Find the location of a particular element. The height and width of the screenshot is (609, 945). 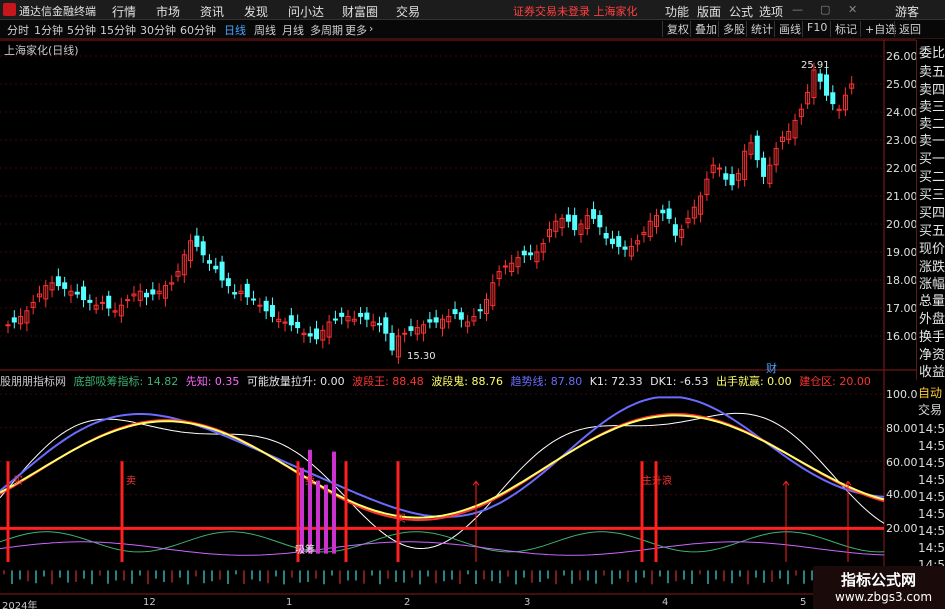

quote-label: 总量 is located at coordinates (932, 302).